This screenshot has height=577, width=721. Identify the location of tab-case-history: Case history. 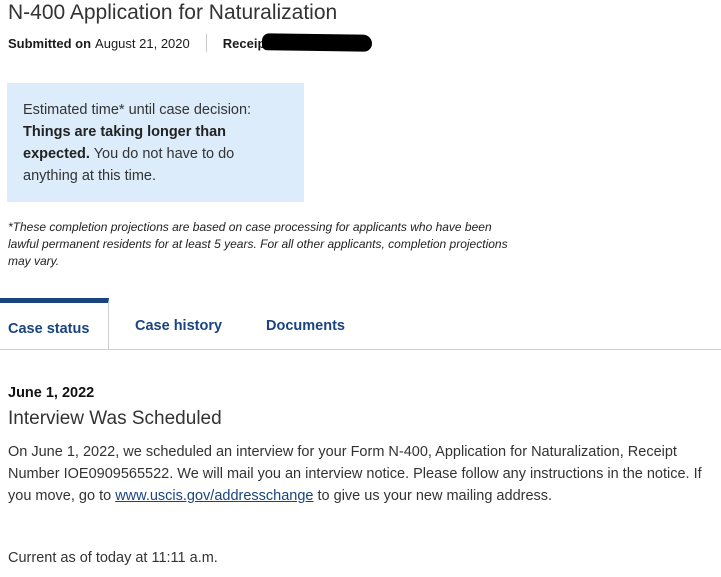
(178, 323).